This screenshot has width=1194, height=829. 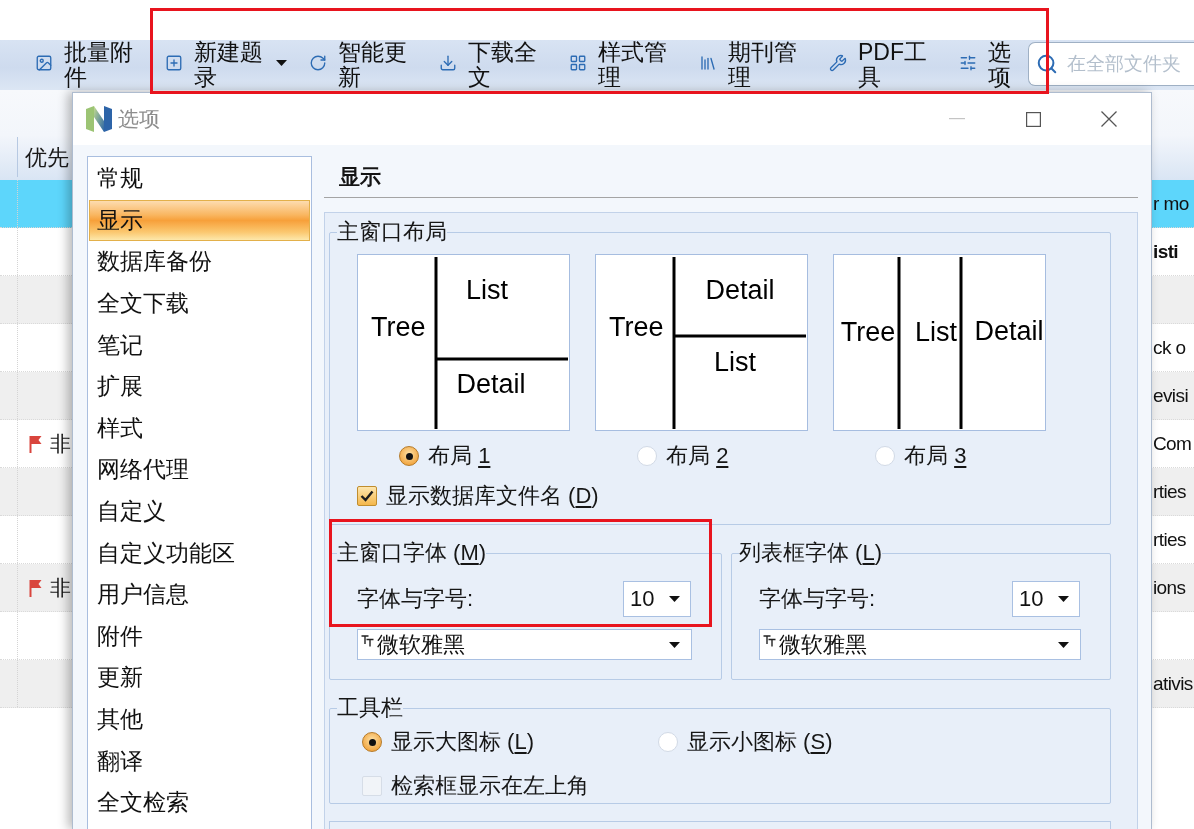 What do you see at coordinates (1166, 251) in the screenshot?
I see `title-text: isti` at bounding box center [1166, 251].